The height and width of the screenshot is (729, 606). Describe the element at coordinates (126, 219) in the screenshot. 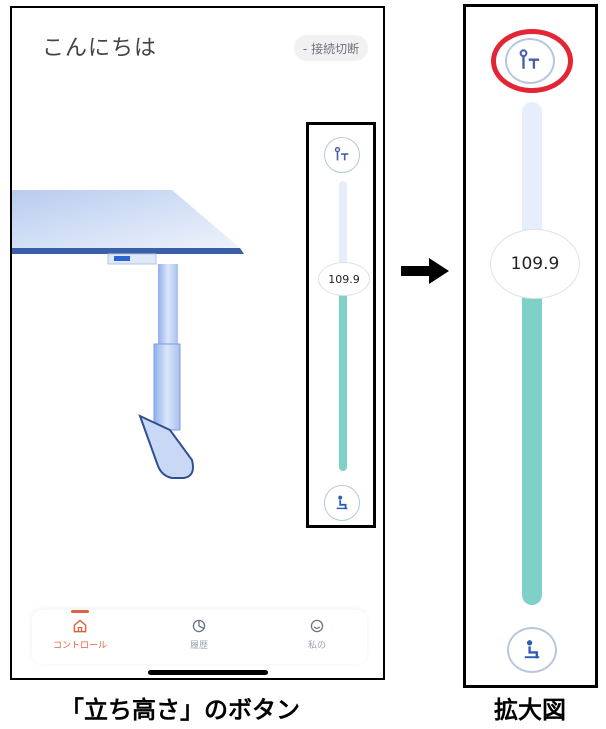

I see `desk-top` at that location.